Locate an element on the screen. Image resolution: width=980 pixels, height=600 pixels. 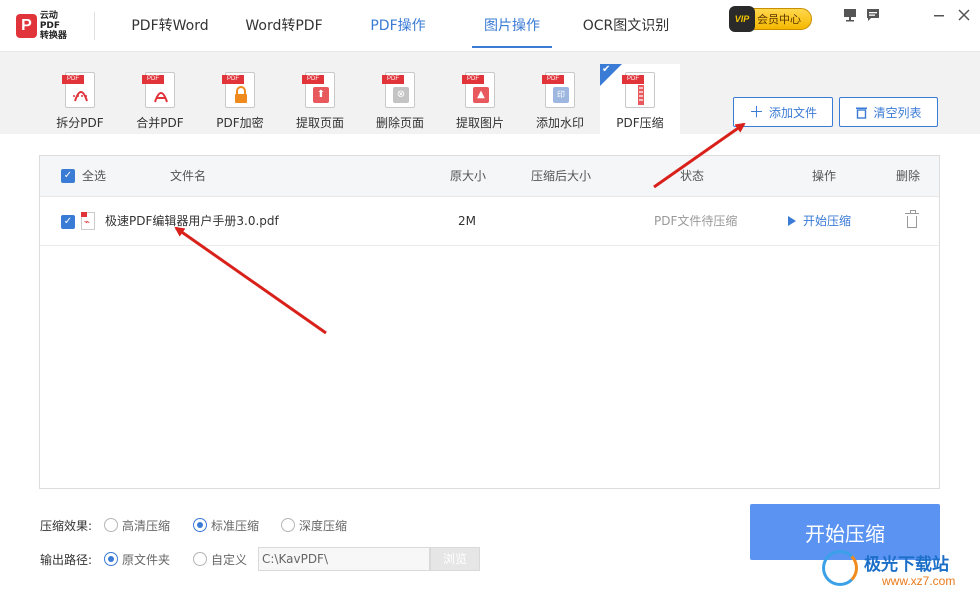
tab-pdf-to-word: PDF转Word is located at coordinates (170, 26).